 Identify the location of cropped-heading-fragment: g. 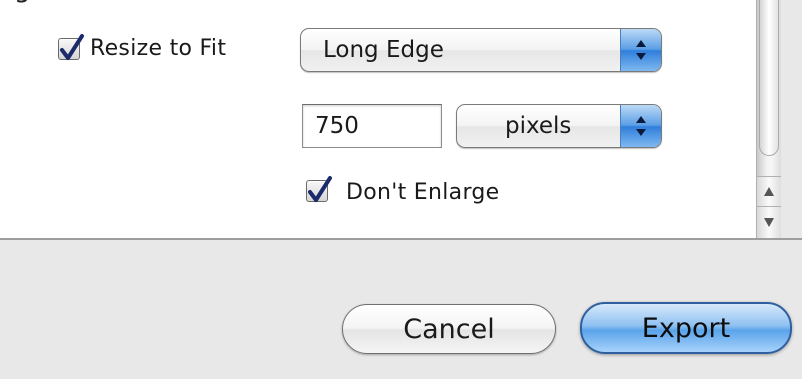
(22, 2).